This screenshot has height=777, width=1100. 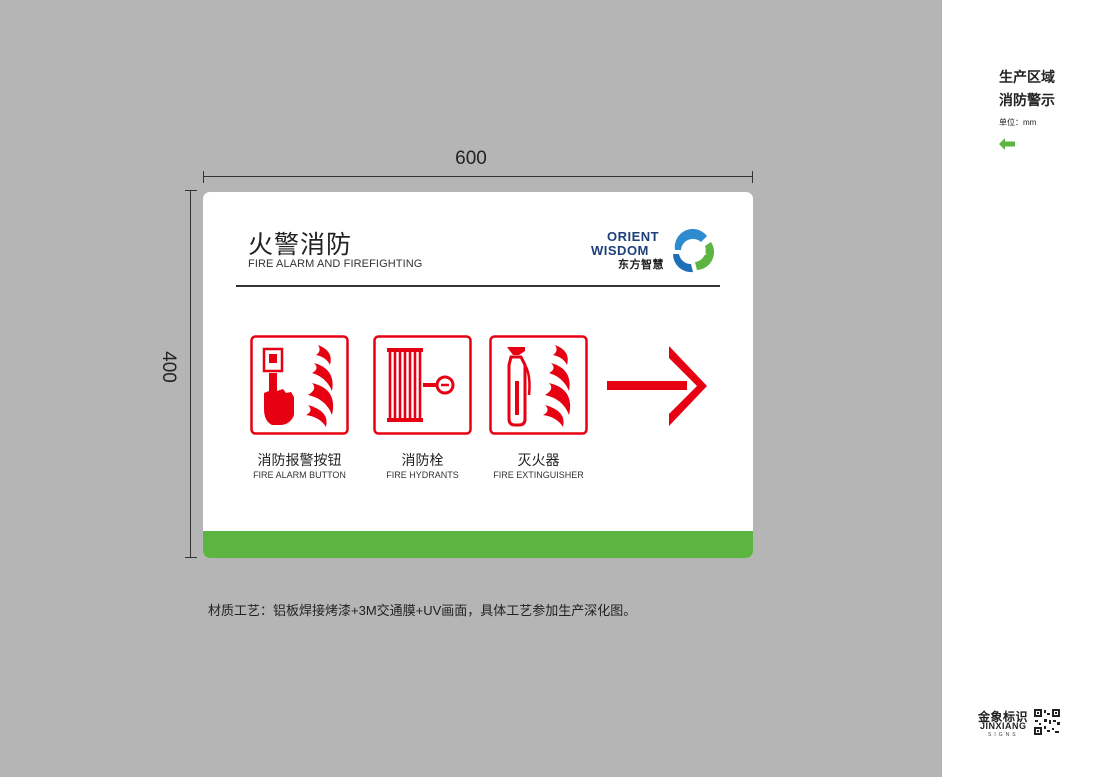 I want to click on orient-wisdom-logo-icon, so click(x=693, y=250).